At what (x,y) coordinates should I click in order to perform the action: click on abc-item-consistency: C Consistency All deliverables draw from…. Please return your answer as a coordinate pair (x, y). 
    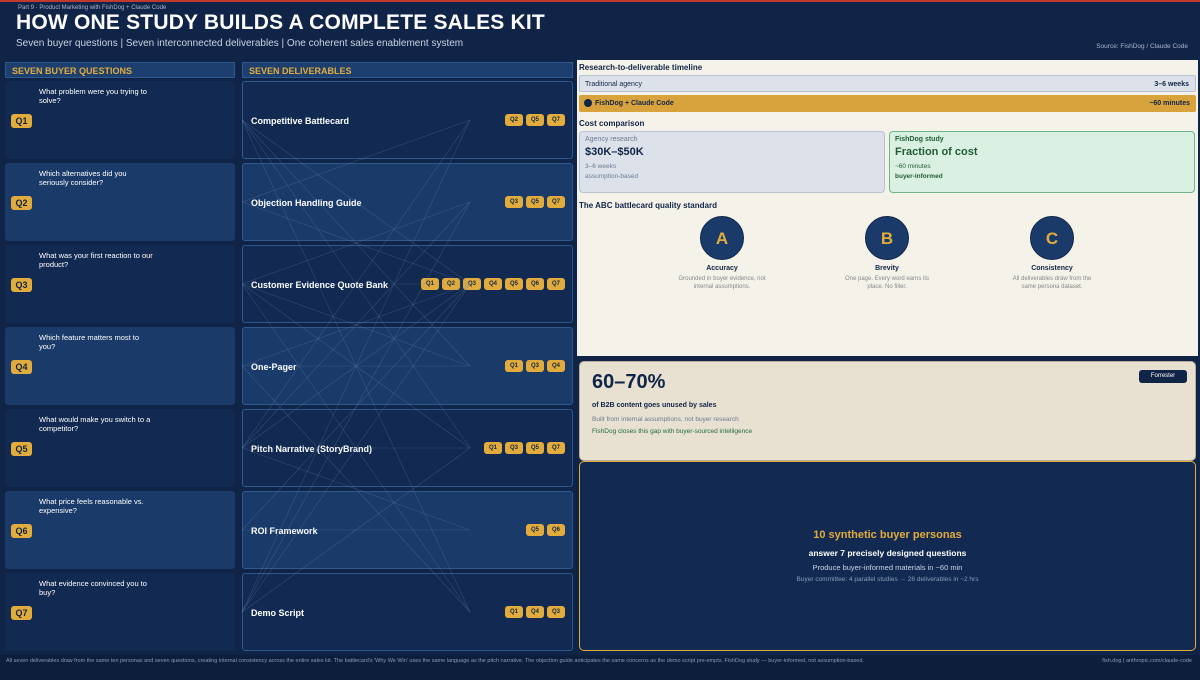
    Looking at the image, I should click on (1052, 253).